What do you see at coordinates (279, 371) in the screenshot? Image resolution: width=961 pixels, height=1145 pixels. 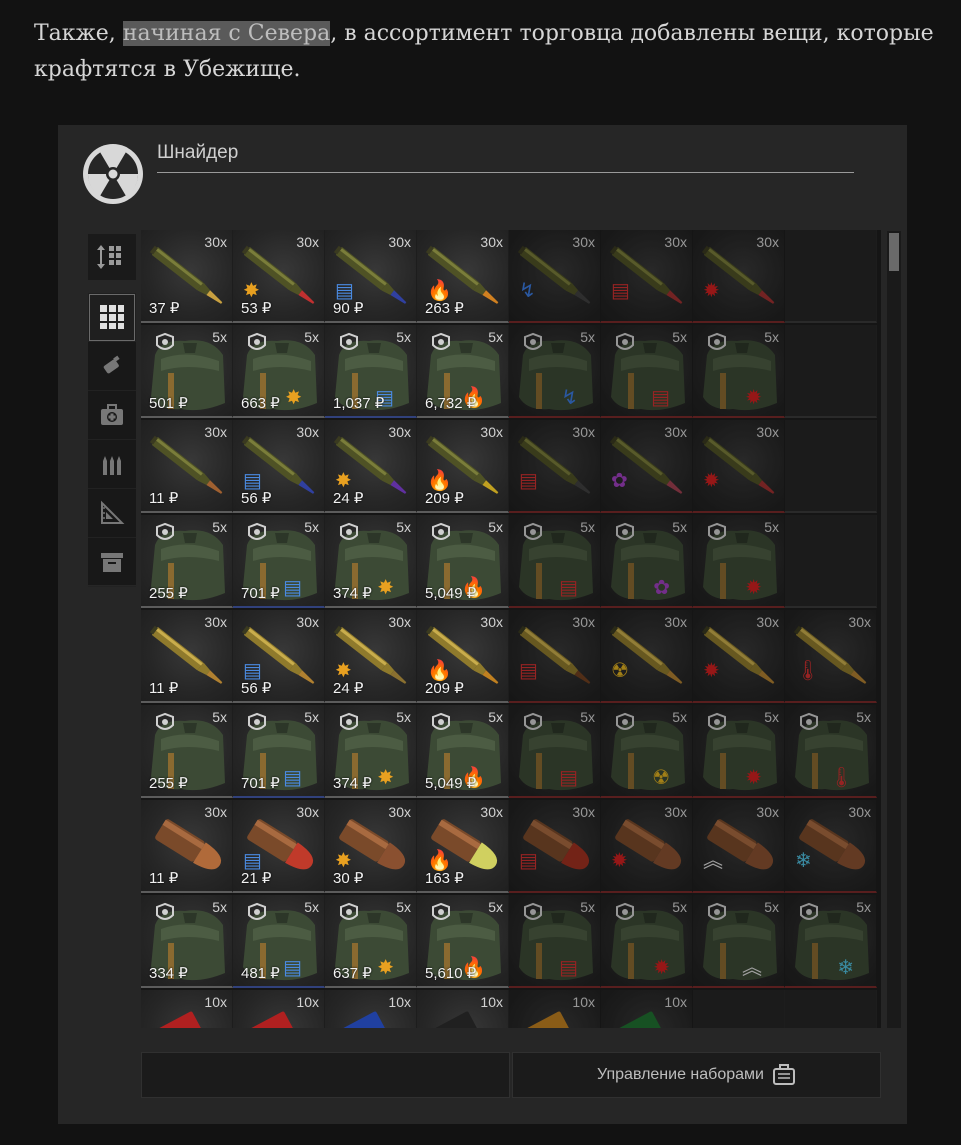 I see `item-slot: 5x ✸ 663 ₽` at bounding box center [279, 371].